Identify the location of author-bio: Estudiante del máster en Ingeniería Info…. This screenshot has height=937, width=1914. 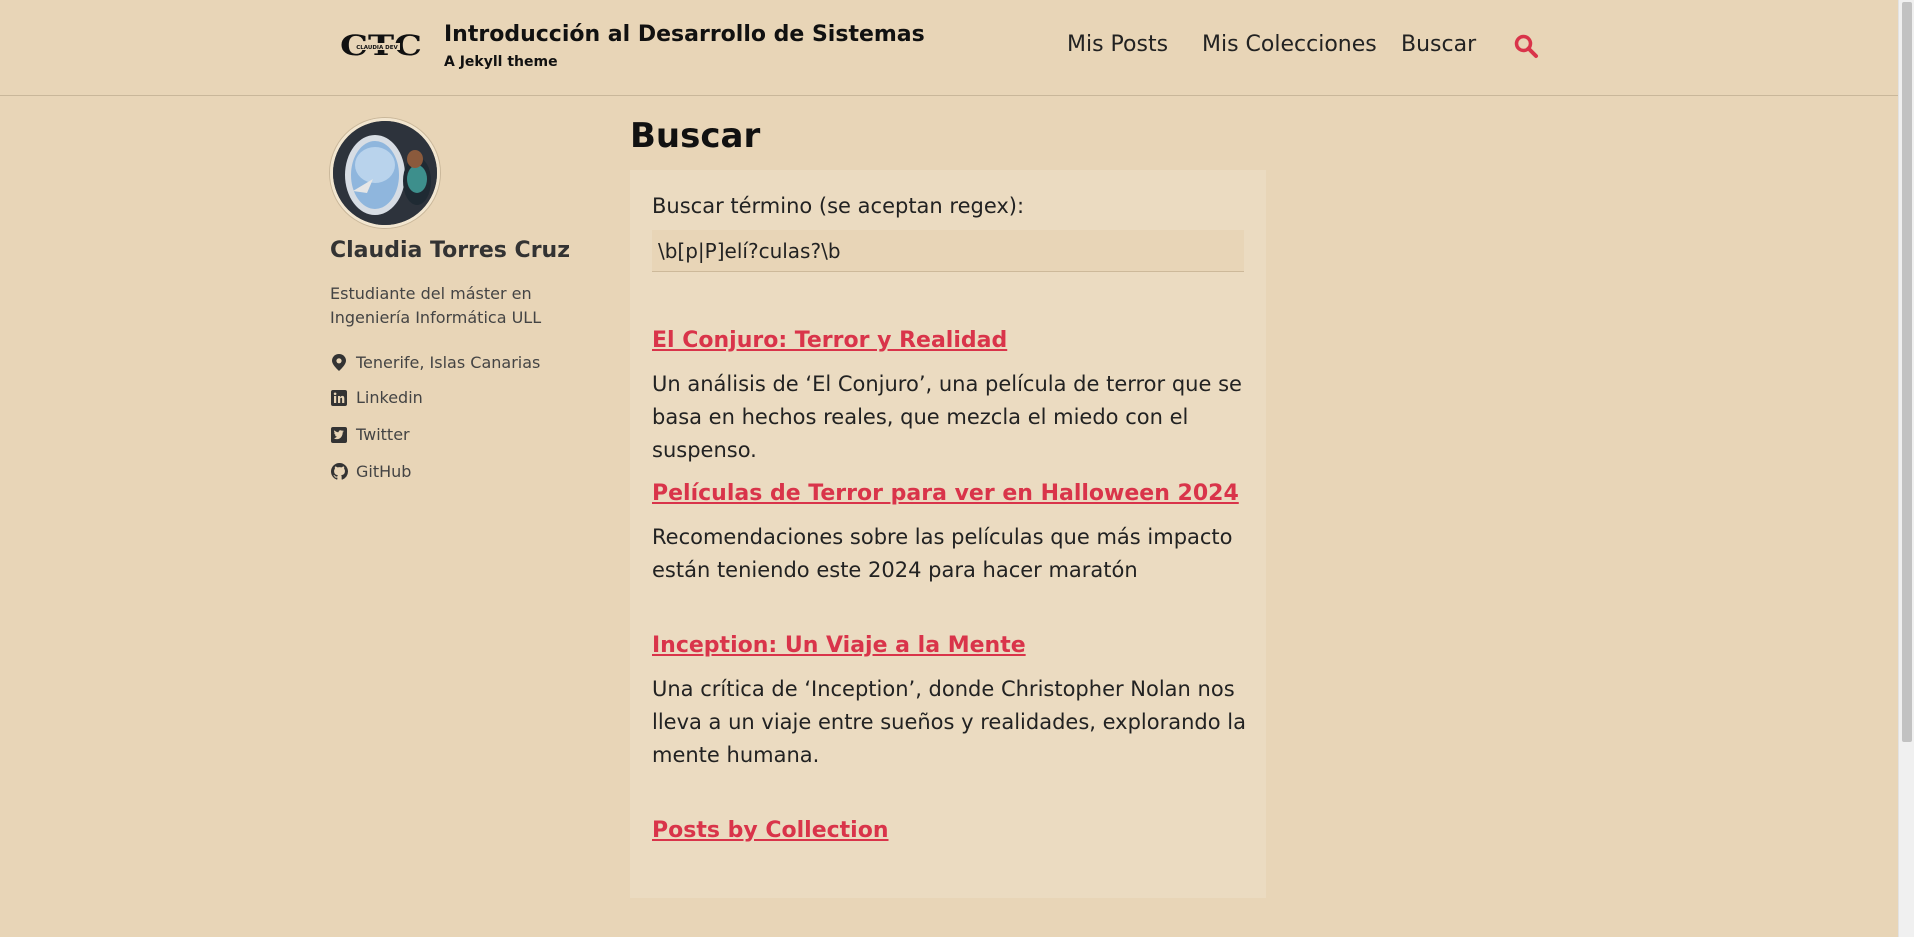
(436, 305).